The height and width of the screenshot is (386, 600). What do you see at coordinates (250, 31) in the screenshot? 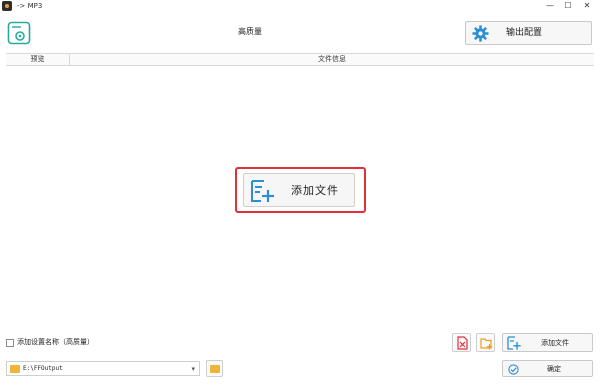
I see `preset-title: 高质量` at bounding box center [250, 31].